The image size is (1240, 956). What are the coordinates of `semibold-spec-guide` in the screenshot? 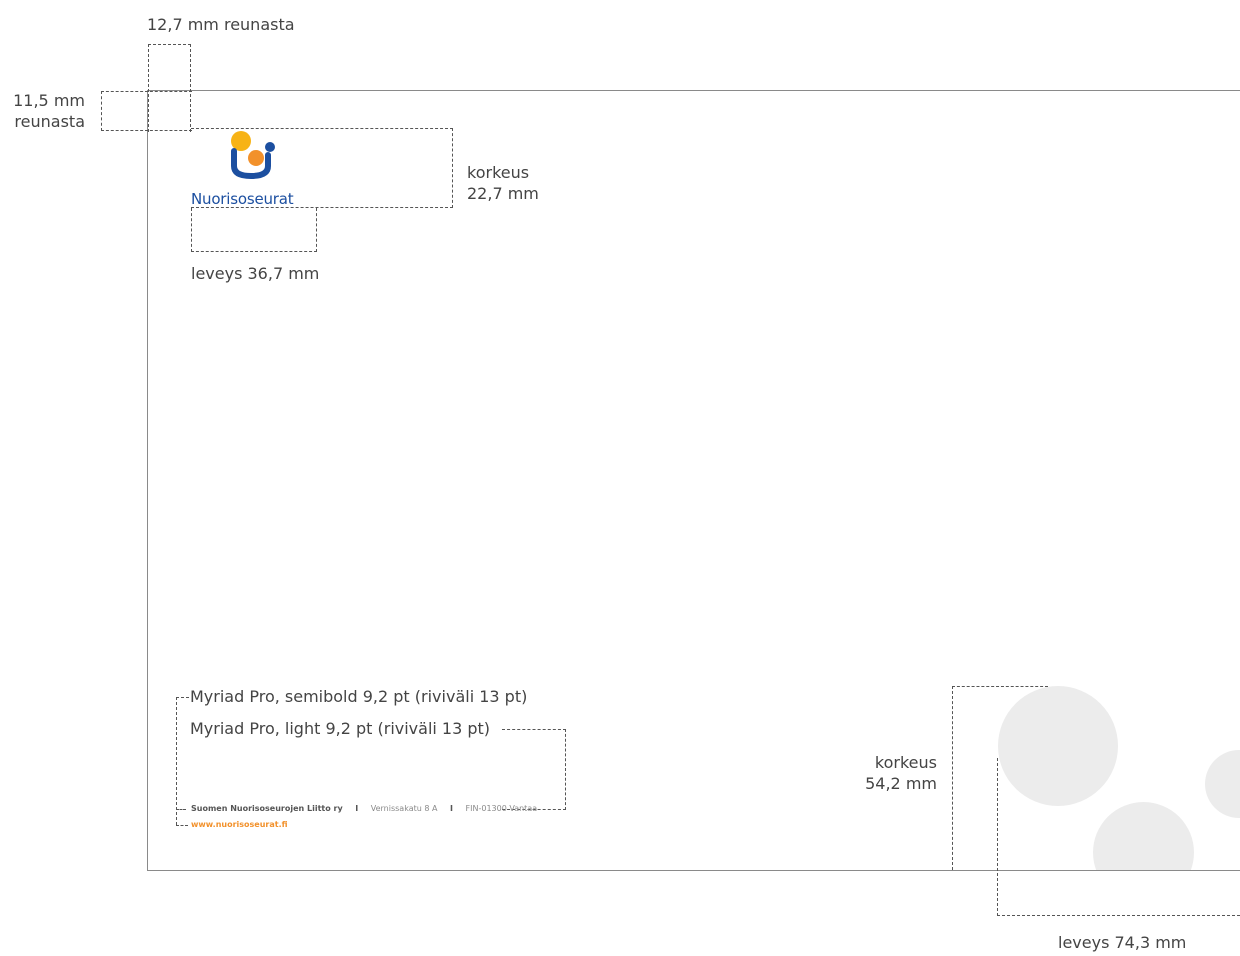 It's located at (182, 761).